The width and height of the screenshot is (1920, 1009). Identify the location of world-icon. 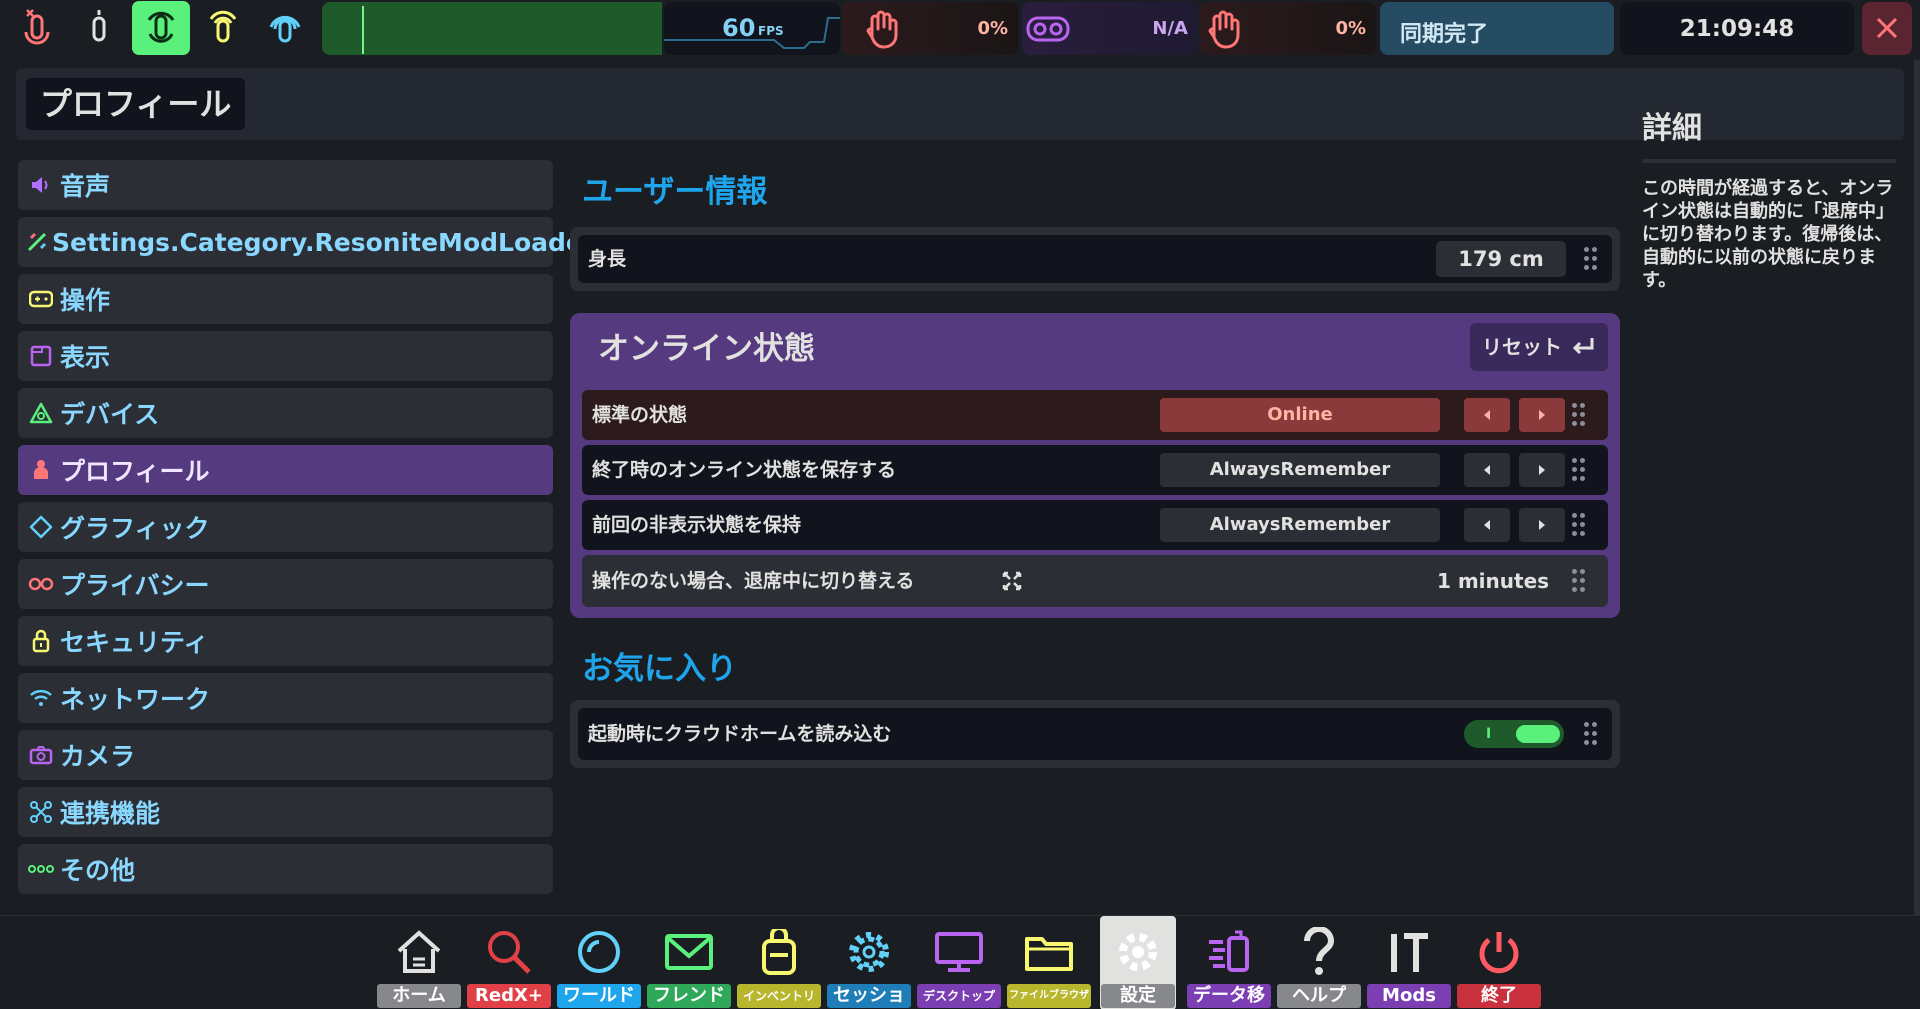
(599, 952).